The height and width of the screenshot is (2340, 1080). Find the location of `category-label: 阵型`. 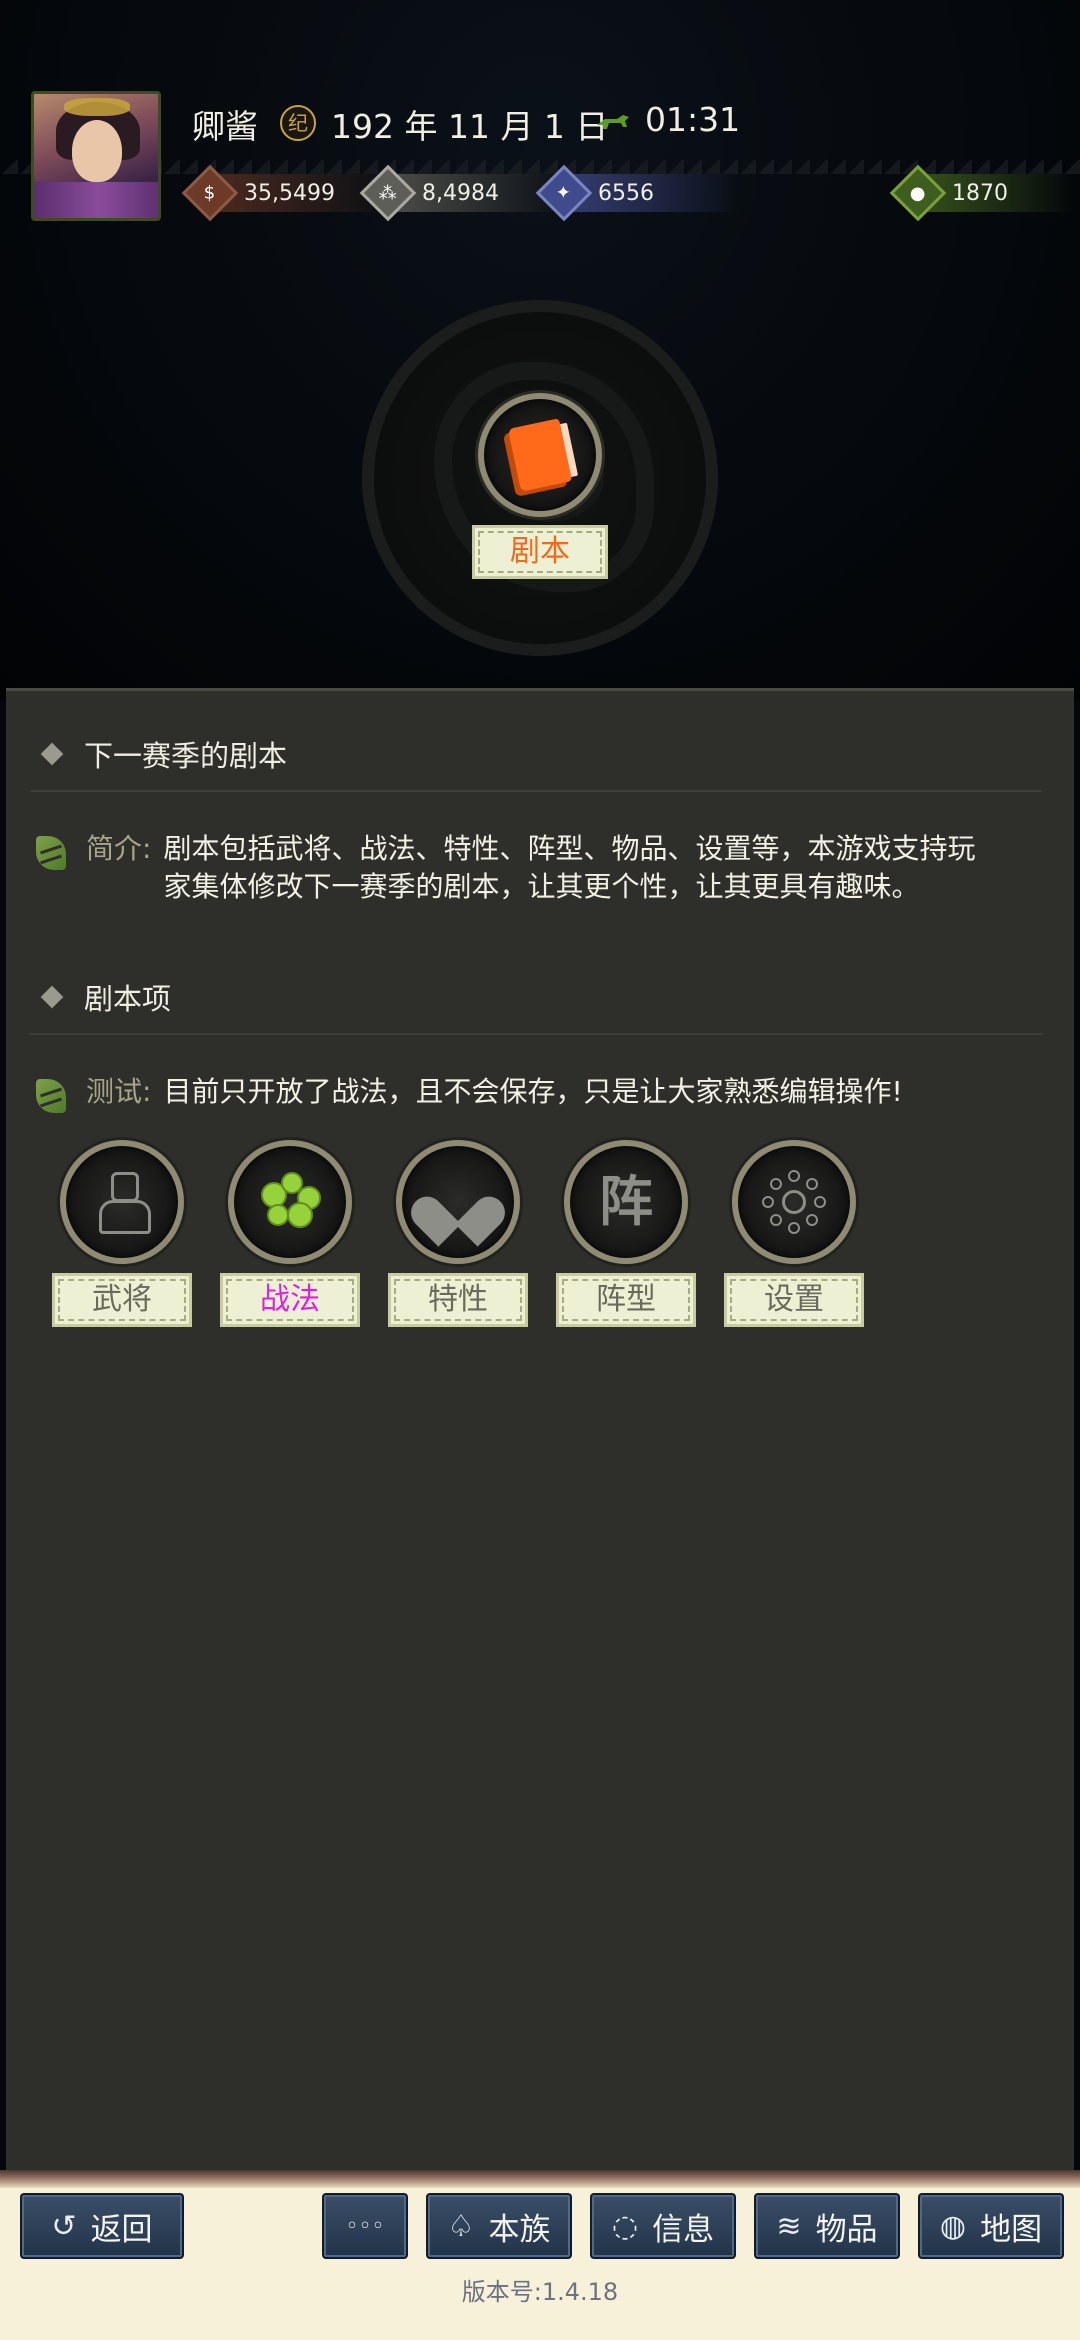

category-label: 阵型 is located at coordinates (626, 1300).